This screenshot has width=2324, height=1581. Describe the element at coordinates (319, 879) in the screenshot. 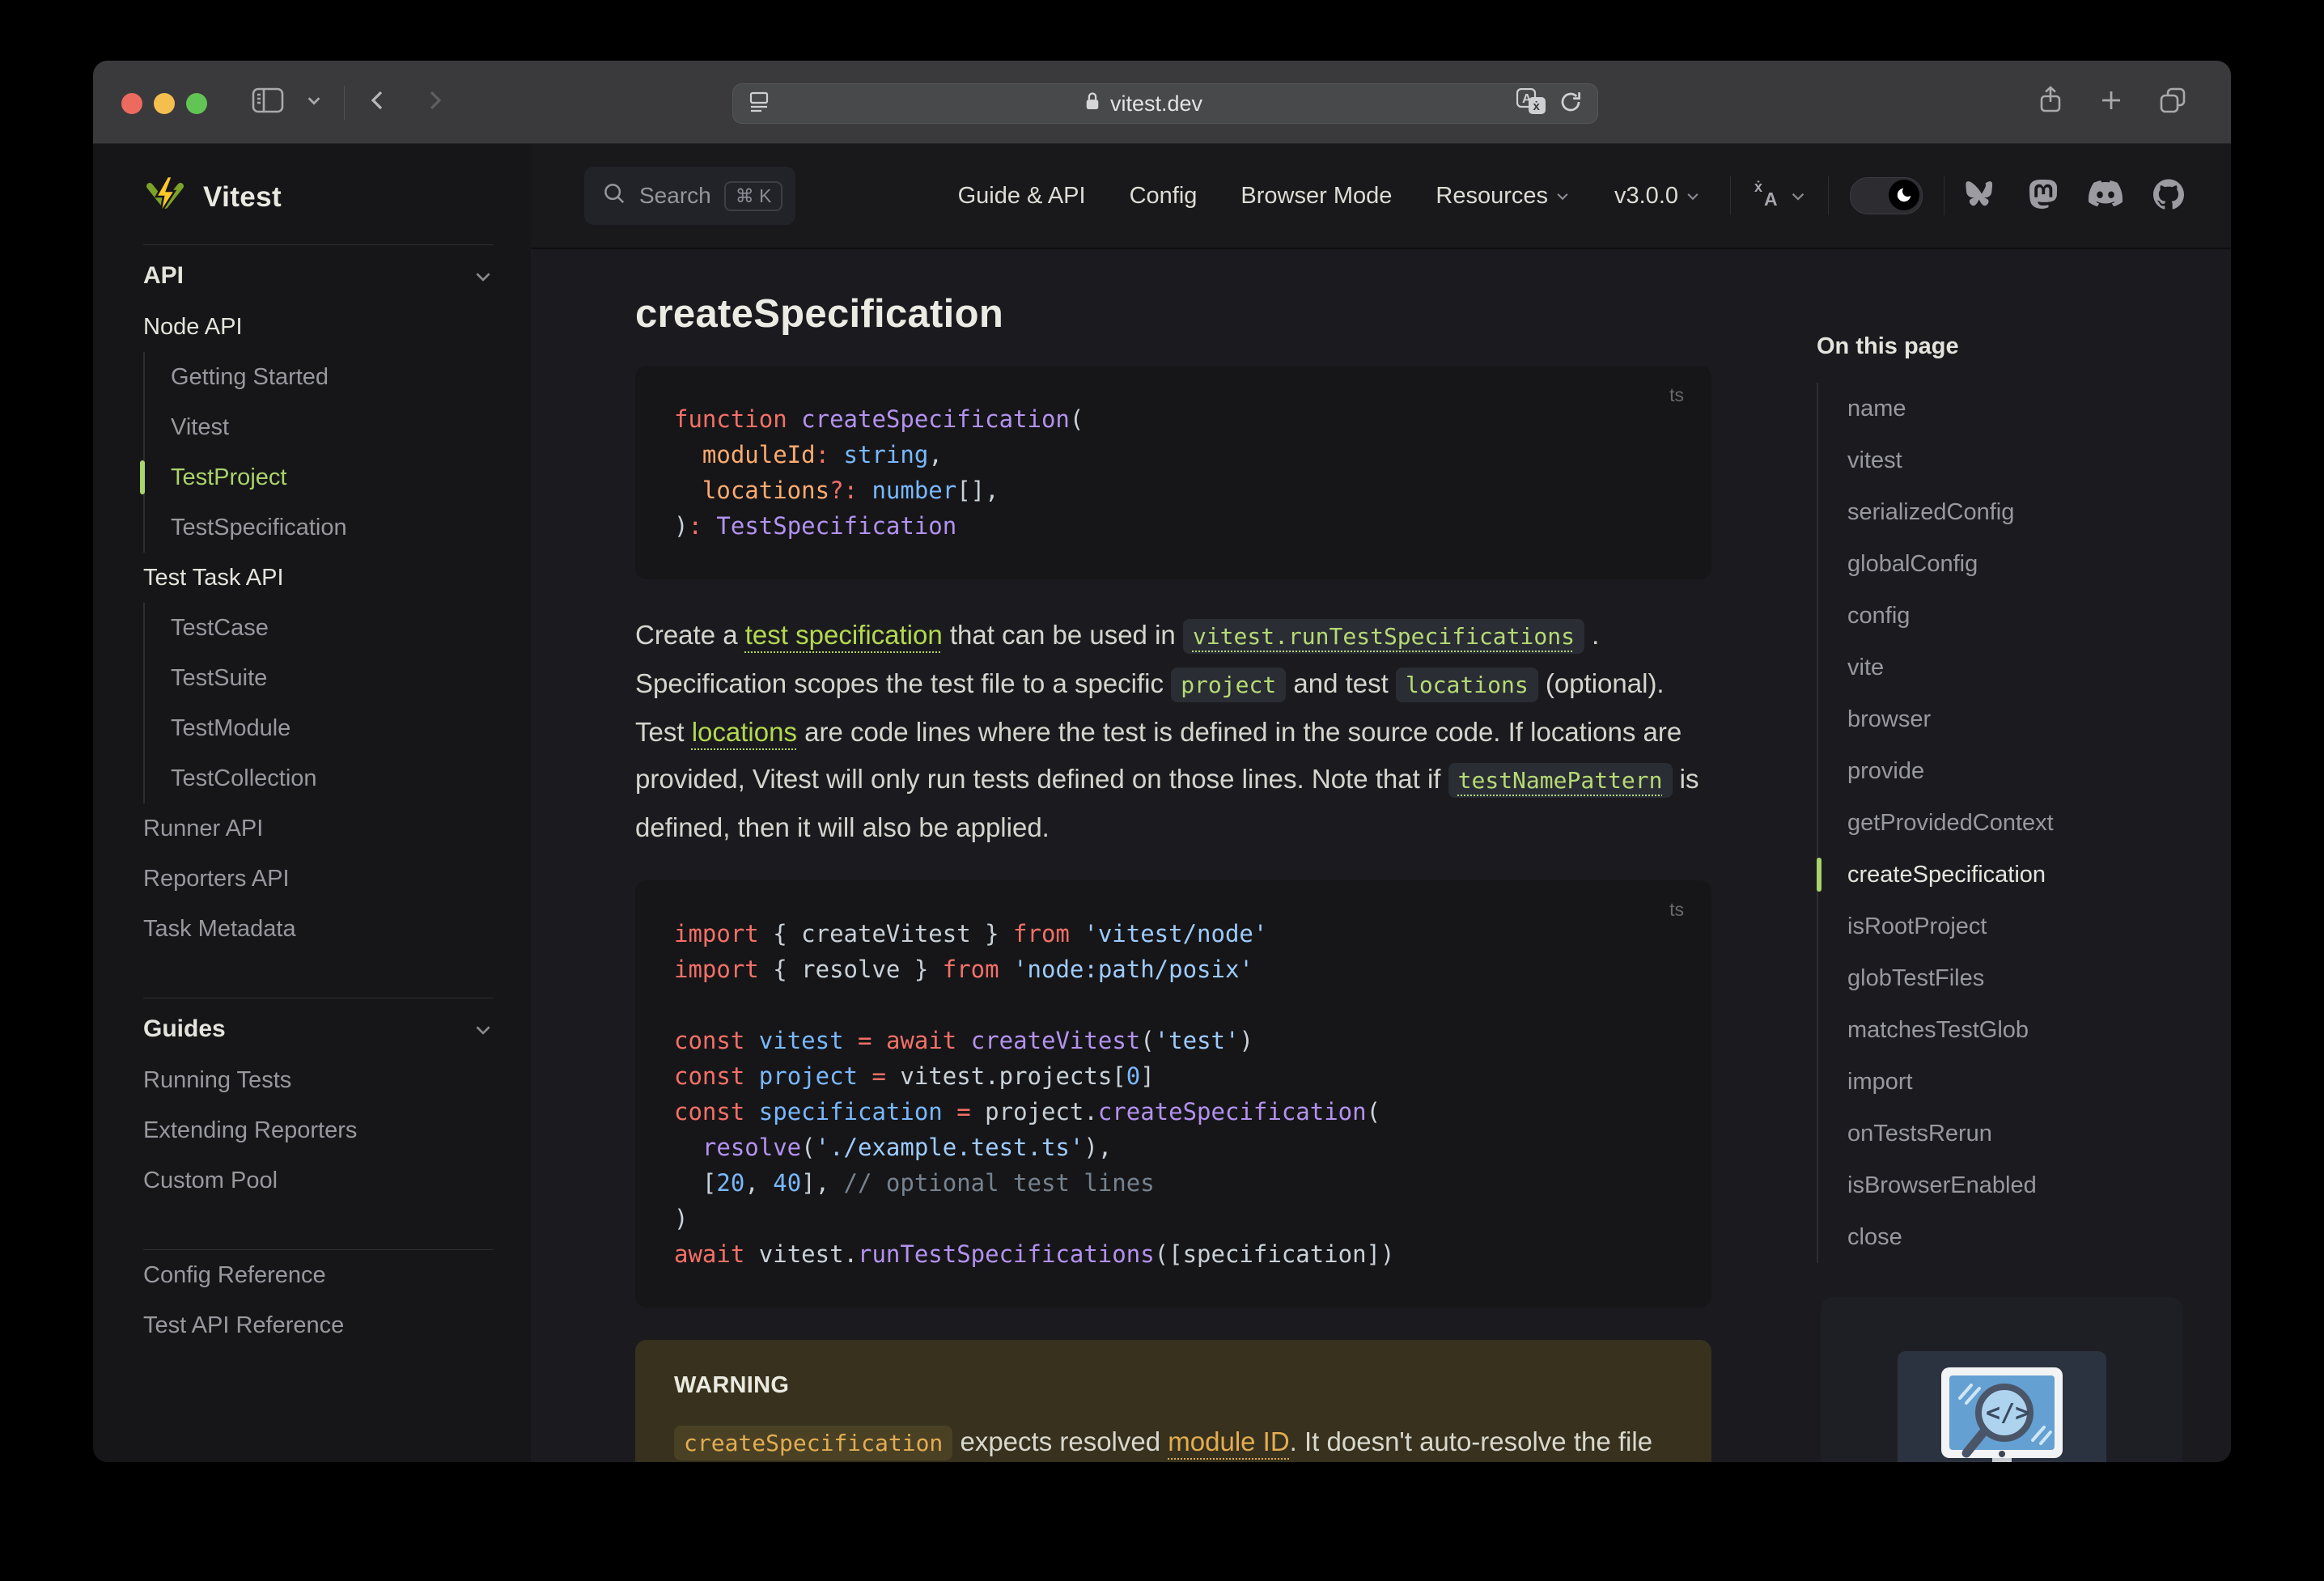

I see `sidebar-item-reporters-api: Reporters API` at that location.